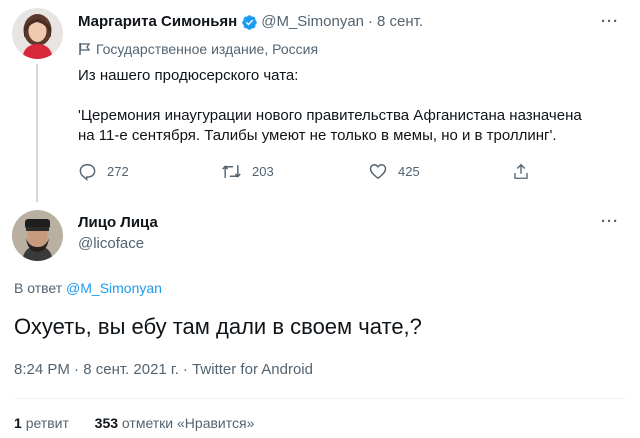 The image size is (640, 438). What do you see at coordinates (207, 49) in the screenshot?
I see `label-text: Государственное издание, Россия` at bounding box center [207, 49].